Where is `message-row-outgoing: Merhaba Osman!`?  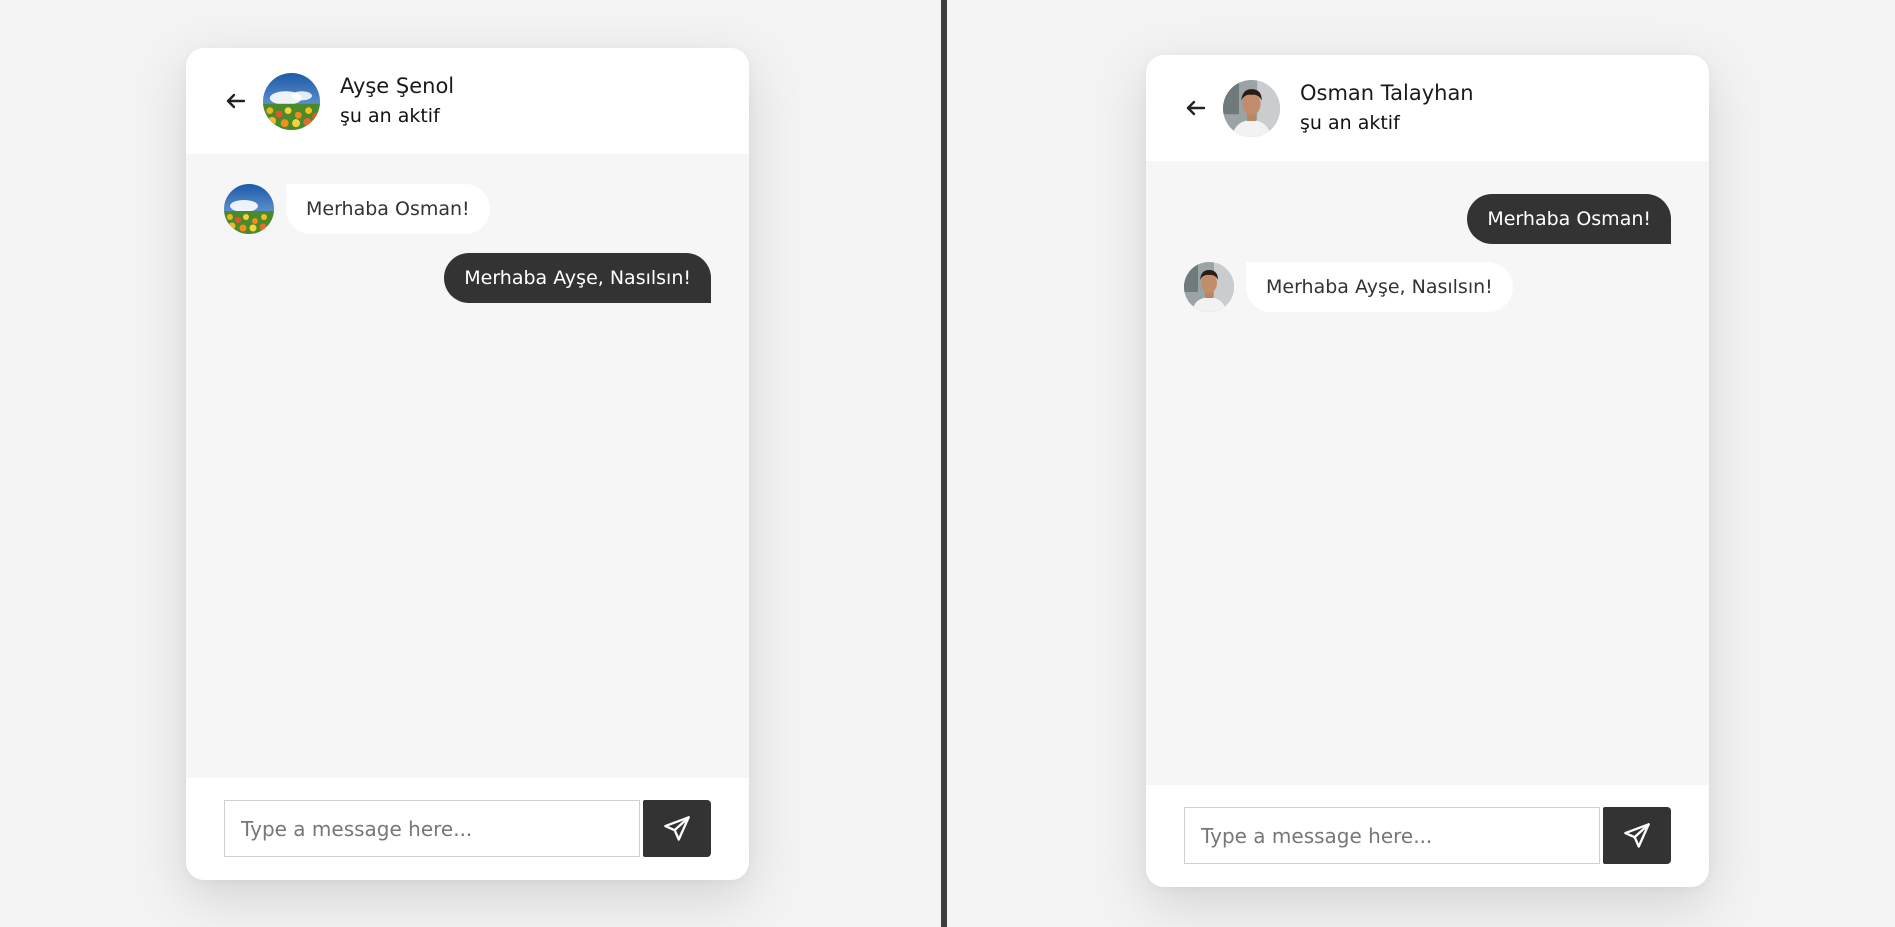
message-row-outgoing: Merhaba Osman! is located at coordinates (1569, 219).